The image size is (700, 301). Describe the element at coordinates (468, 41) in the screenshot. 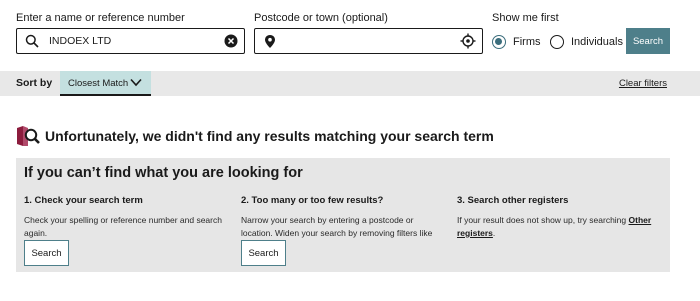

I see `crosshair-icon` at that location.